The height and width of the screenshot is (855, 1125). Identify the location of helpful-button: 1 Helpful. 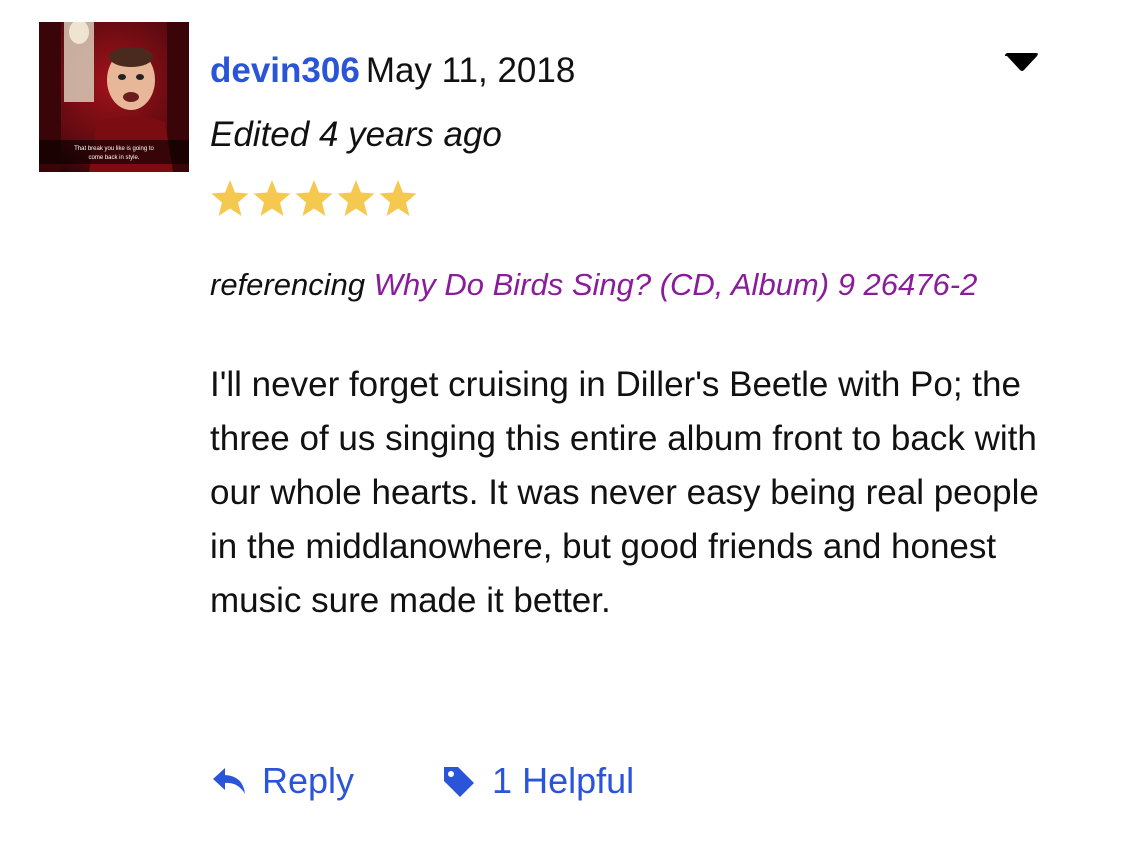
(537, 781).